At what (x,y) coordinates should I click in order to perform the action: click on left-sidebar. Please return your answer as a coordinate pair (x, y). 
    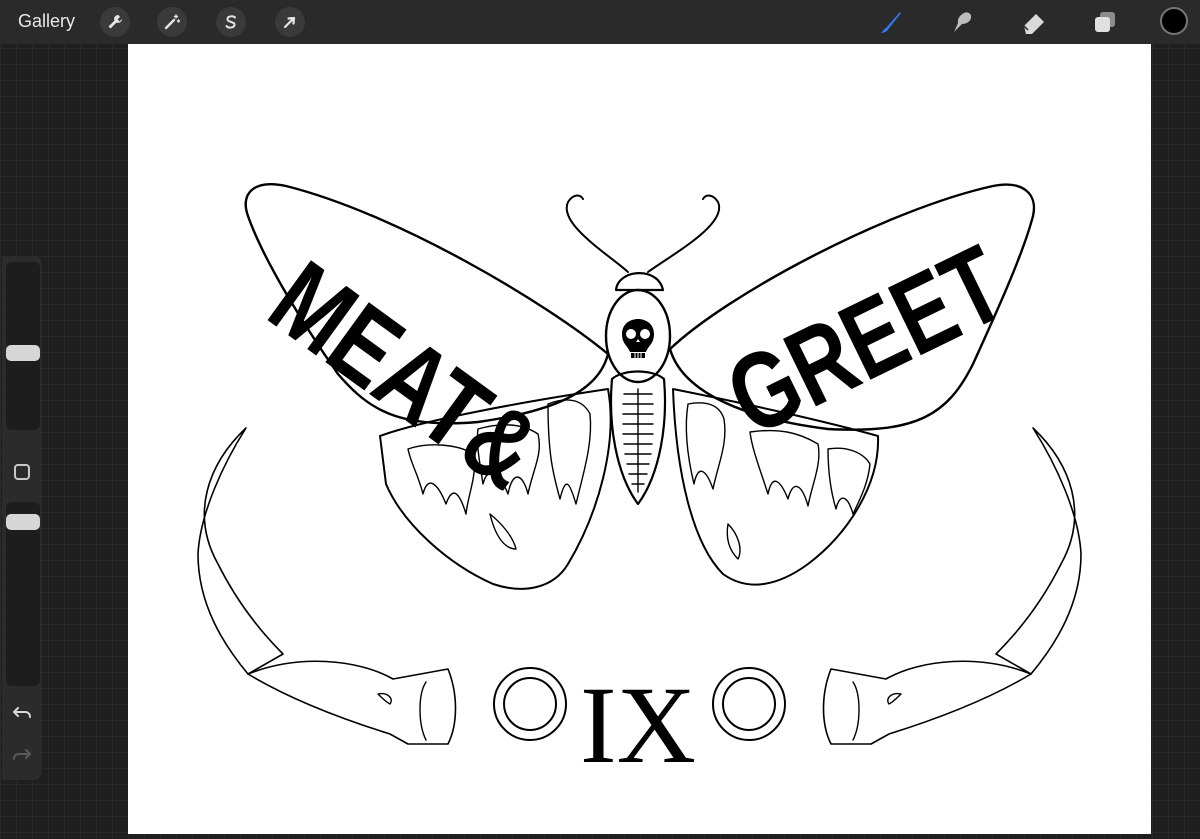
    Looking at the image, I should click on (22, 518).